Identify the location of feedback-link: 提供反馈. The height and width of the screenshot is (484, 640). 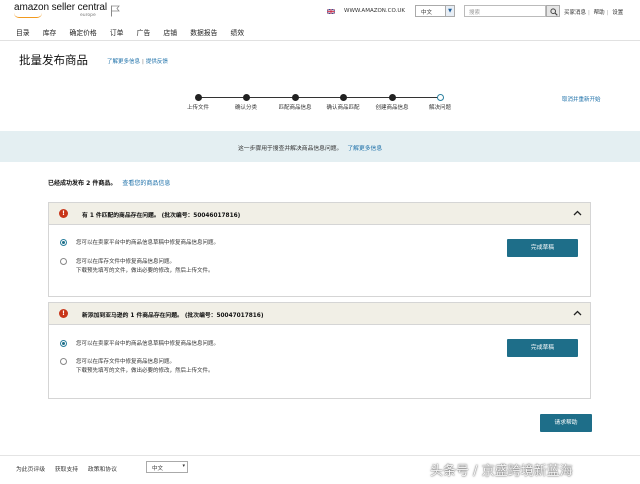
(157, 62).